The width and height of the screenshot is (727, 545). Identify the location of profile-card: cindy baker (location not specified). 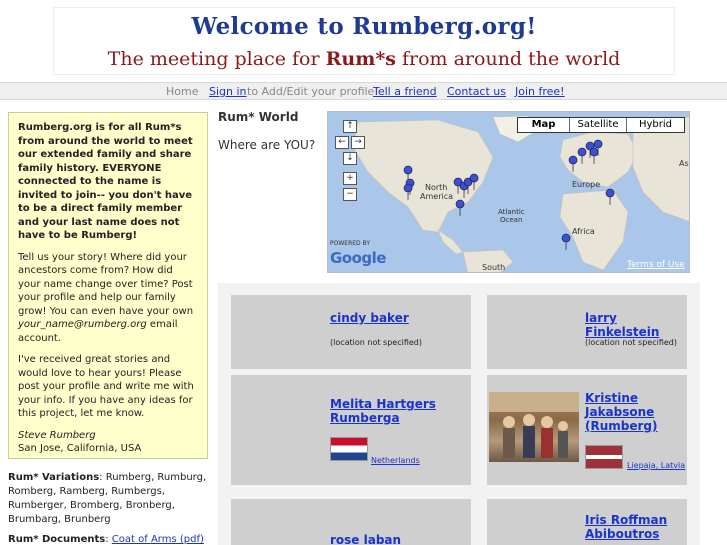
(351, 332).